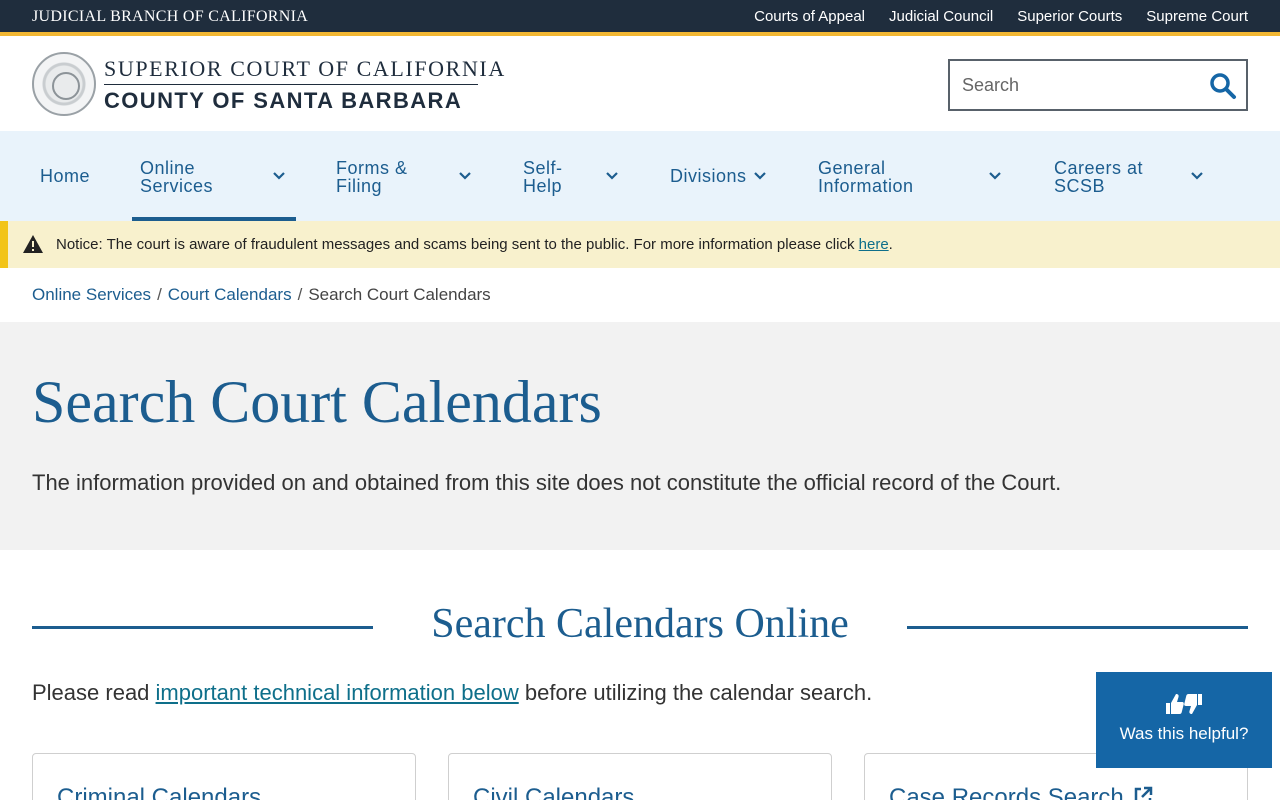 This screenshot has width=1280, height=800. I want to click on site-search, so click(1098, 85).